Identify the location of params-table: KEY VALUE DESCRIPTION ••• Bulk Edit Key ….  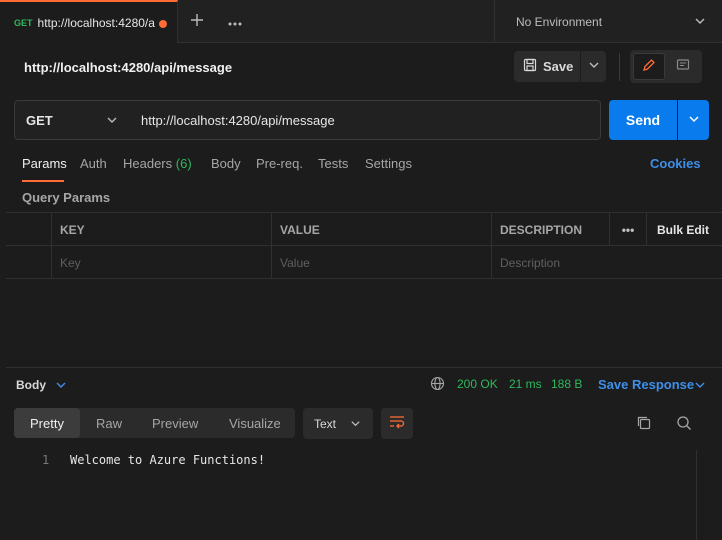
(364, 245).